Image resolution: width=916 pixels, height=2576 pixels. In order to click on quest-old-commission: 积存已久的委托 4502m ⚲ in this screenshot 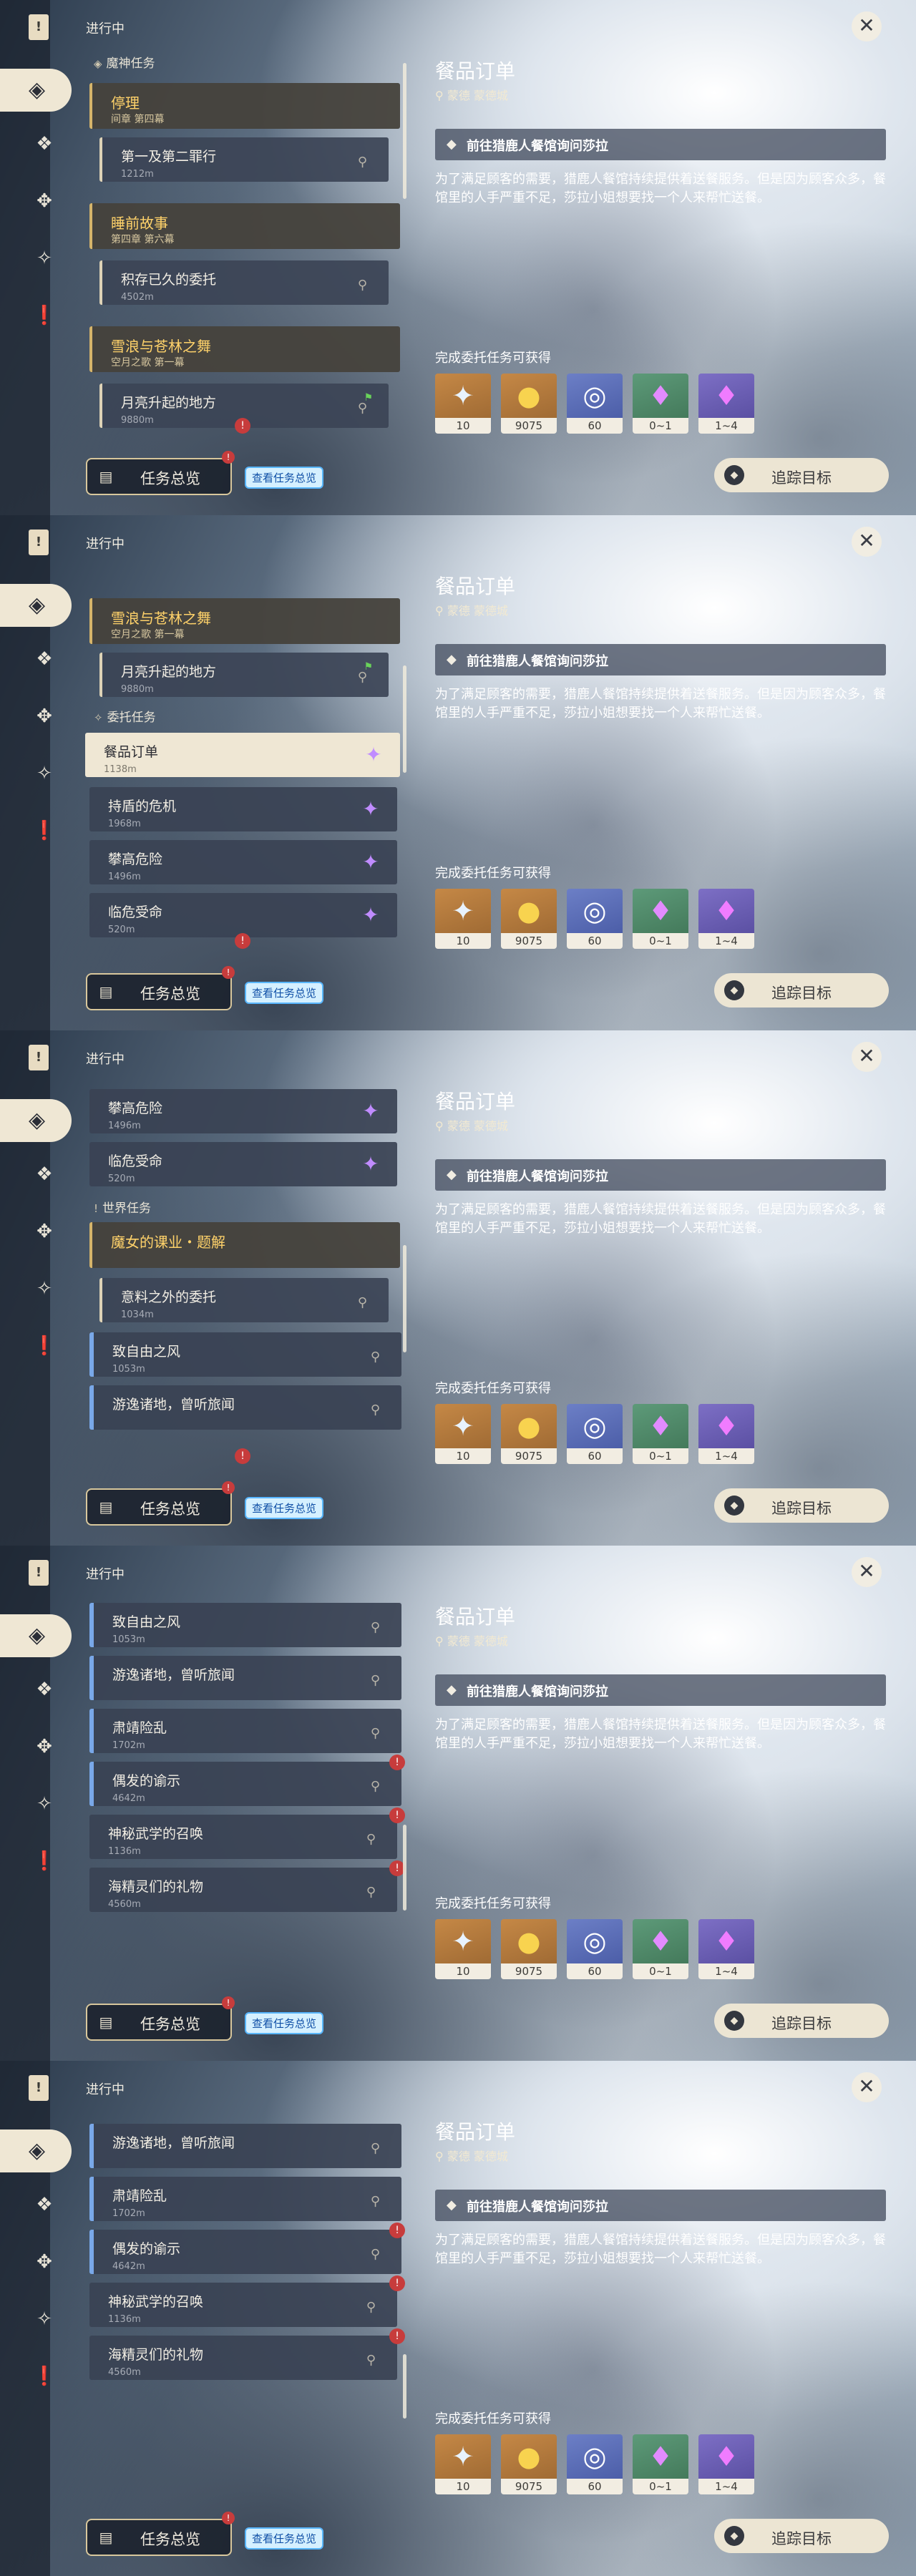, I will do `click(244, 282)`.